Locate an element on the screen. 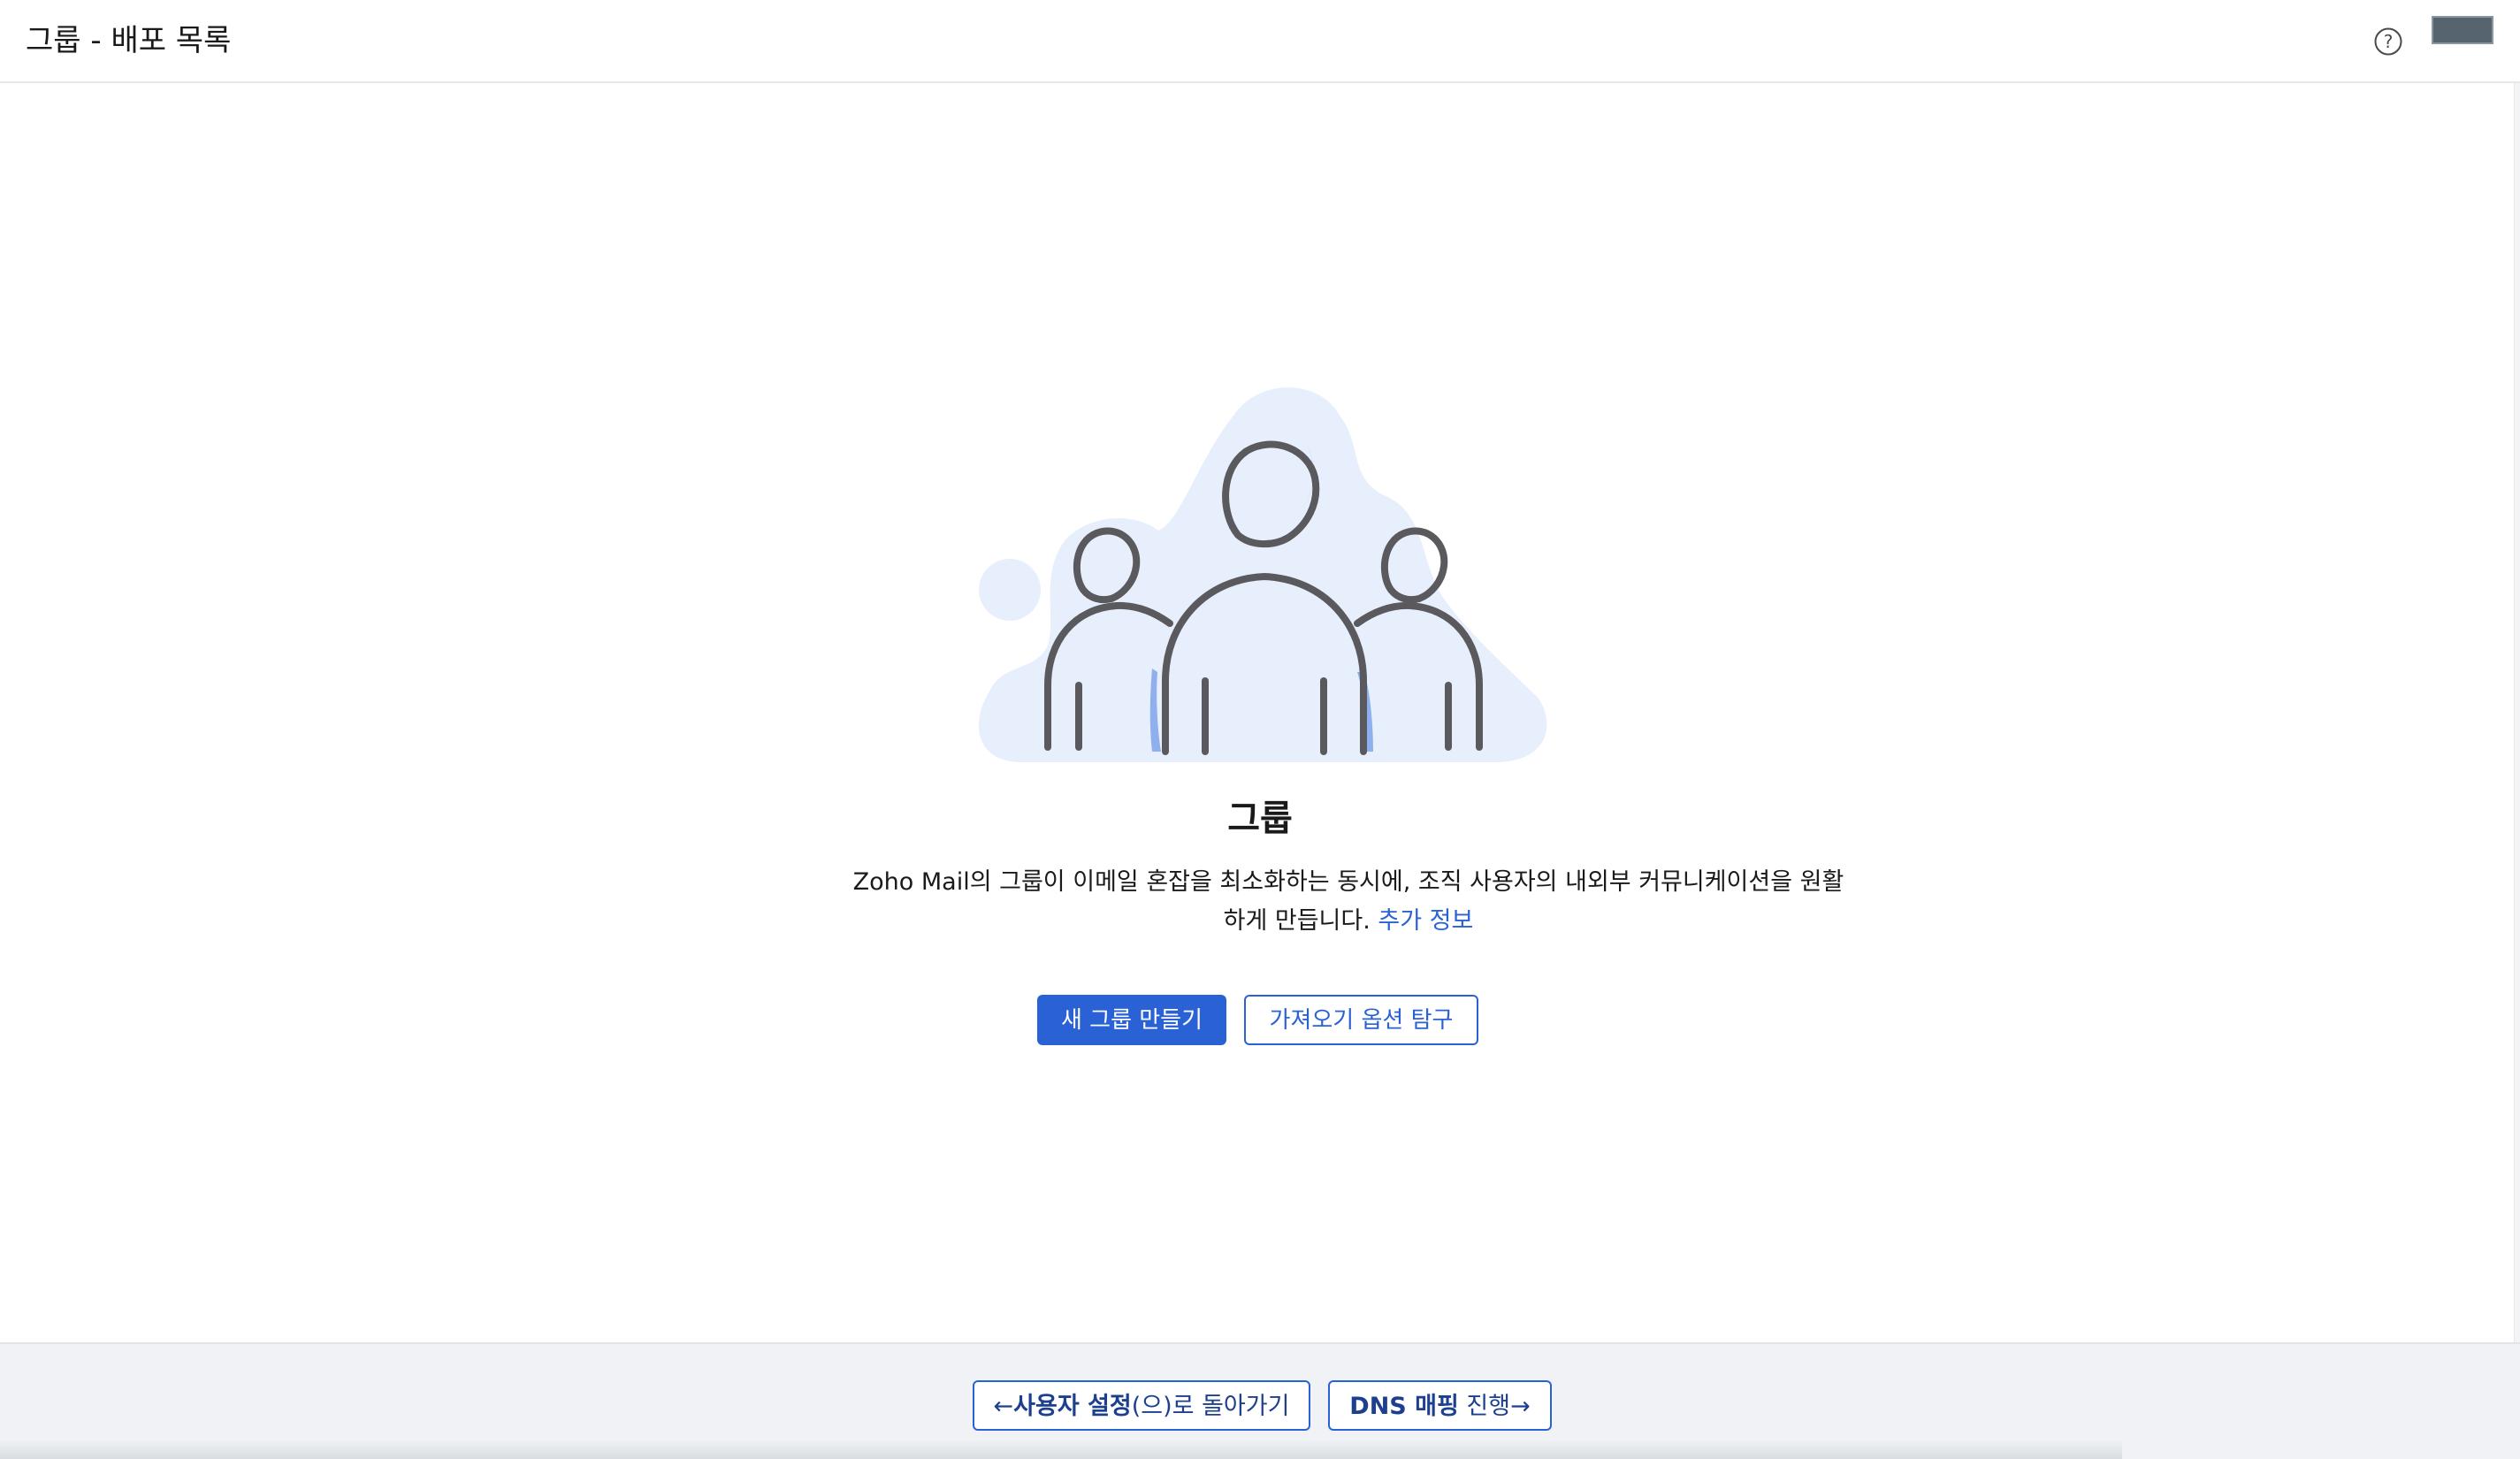 The height and width of the screenshot is (1459, 2520). header-bar: 그룹 - 배포 목록 ? is located at coordinates (1260, 42).